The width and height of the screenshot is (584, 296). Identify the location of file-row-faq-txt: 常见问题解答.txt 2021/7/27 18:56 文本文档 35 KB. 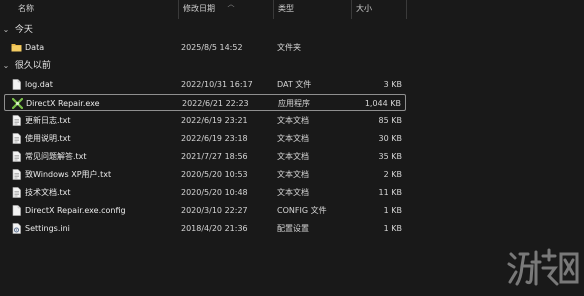
(205, 156).